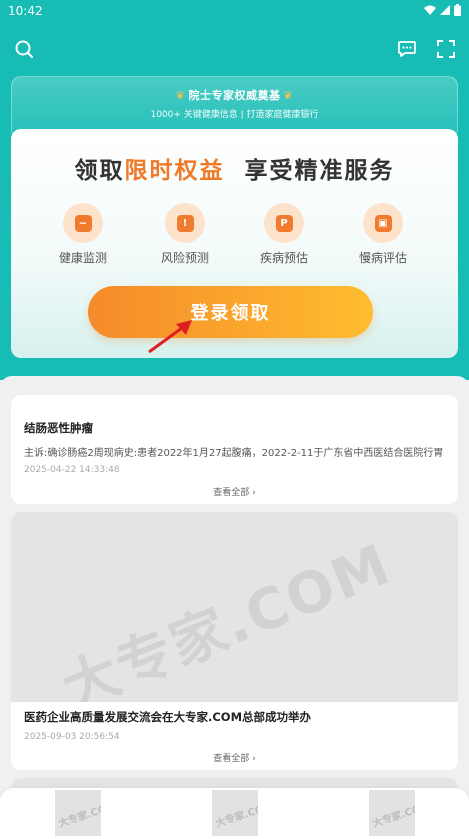 This screenshot has width=469, height=839. I want to click on message-icon, so click(407, 49).